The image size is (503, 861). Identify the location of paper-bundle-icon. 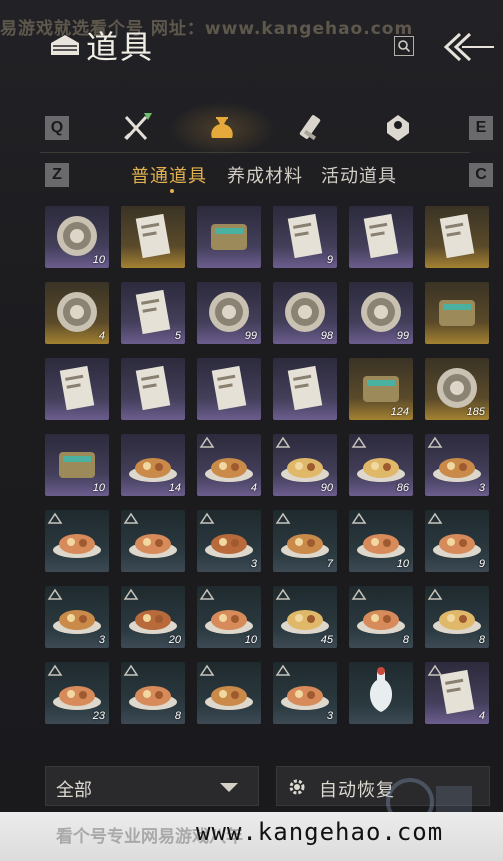
(153, 236).